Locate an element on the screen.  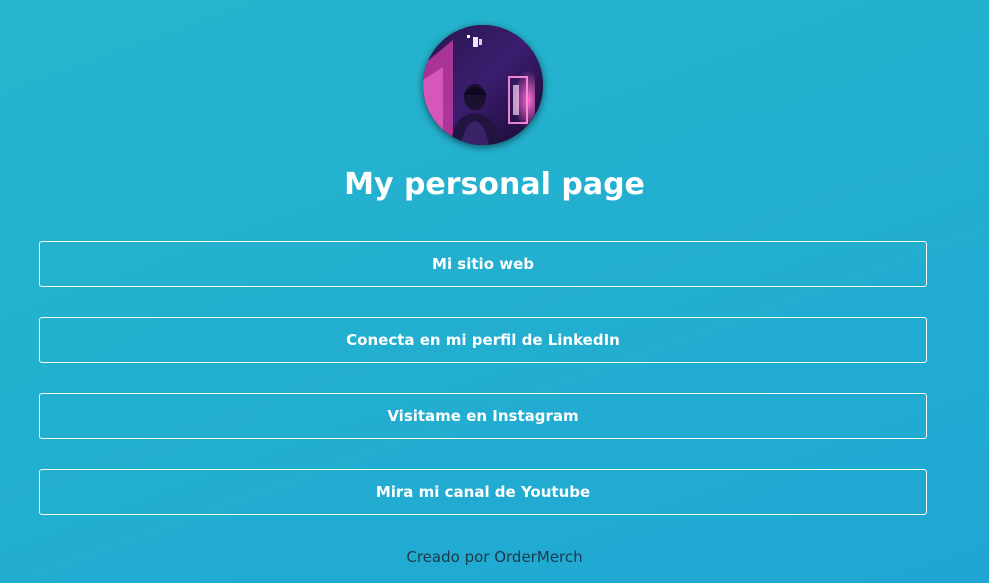
footer-credit: Creado por OrderMerch is located at coordinates (494, 557).